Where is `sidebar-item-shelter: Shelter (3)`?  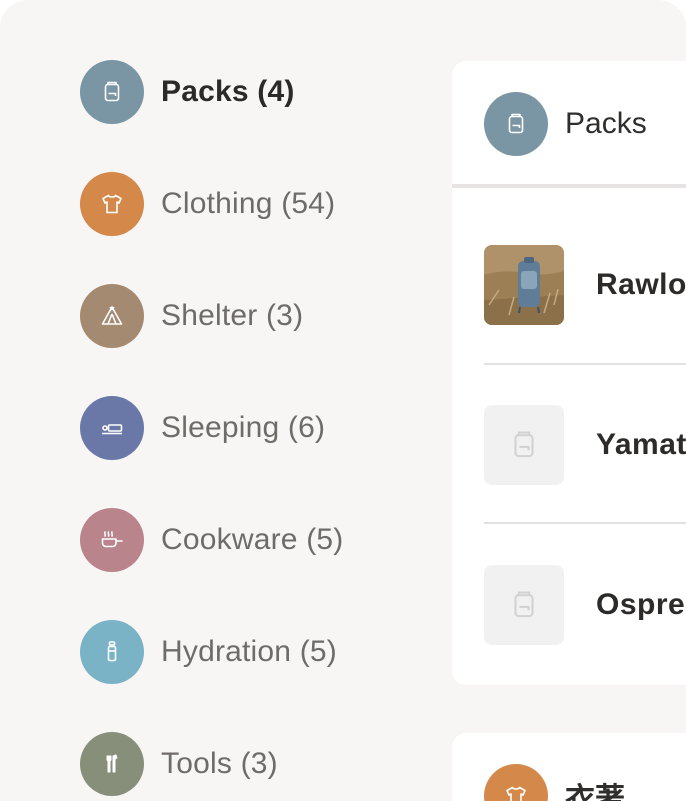
sidebar-item-shelter: Shelter (3) is located at coordinates (191, 316).